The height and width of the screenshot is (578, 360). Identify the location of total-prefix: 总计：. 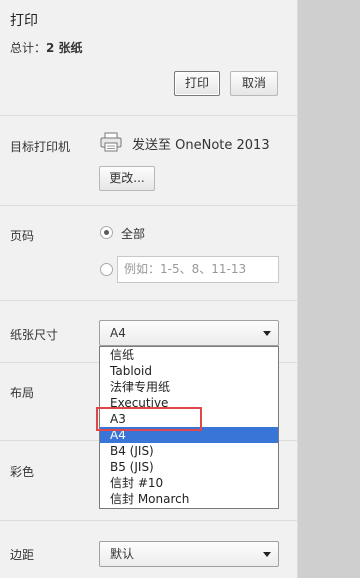
(28, 48).